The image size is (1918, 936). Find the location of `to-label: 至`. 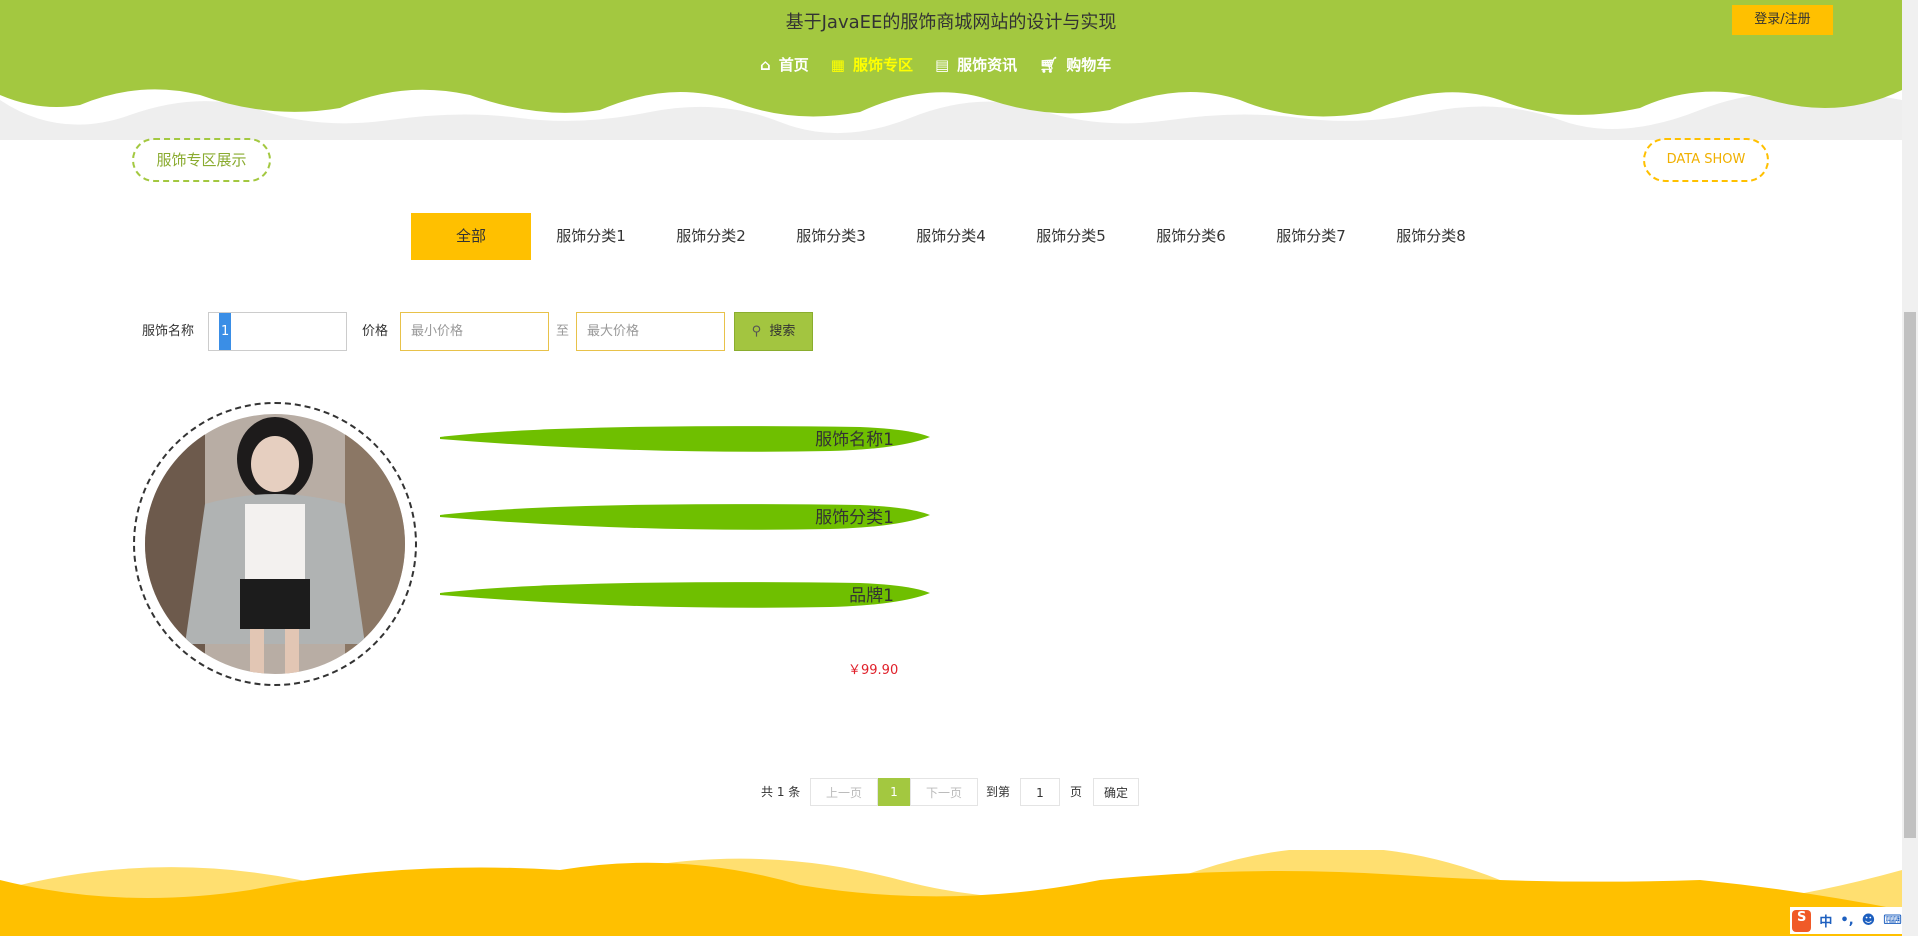

to-label: 至 is located at coordinates (563, 331).